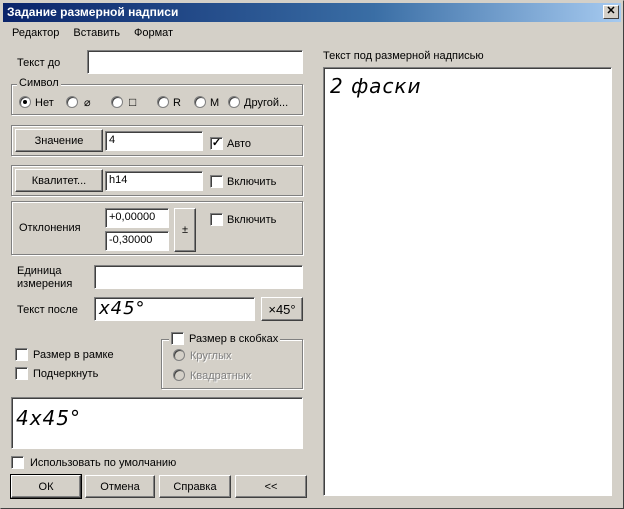  I want to click on qualitet-input: h14, so click(154, 181).